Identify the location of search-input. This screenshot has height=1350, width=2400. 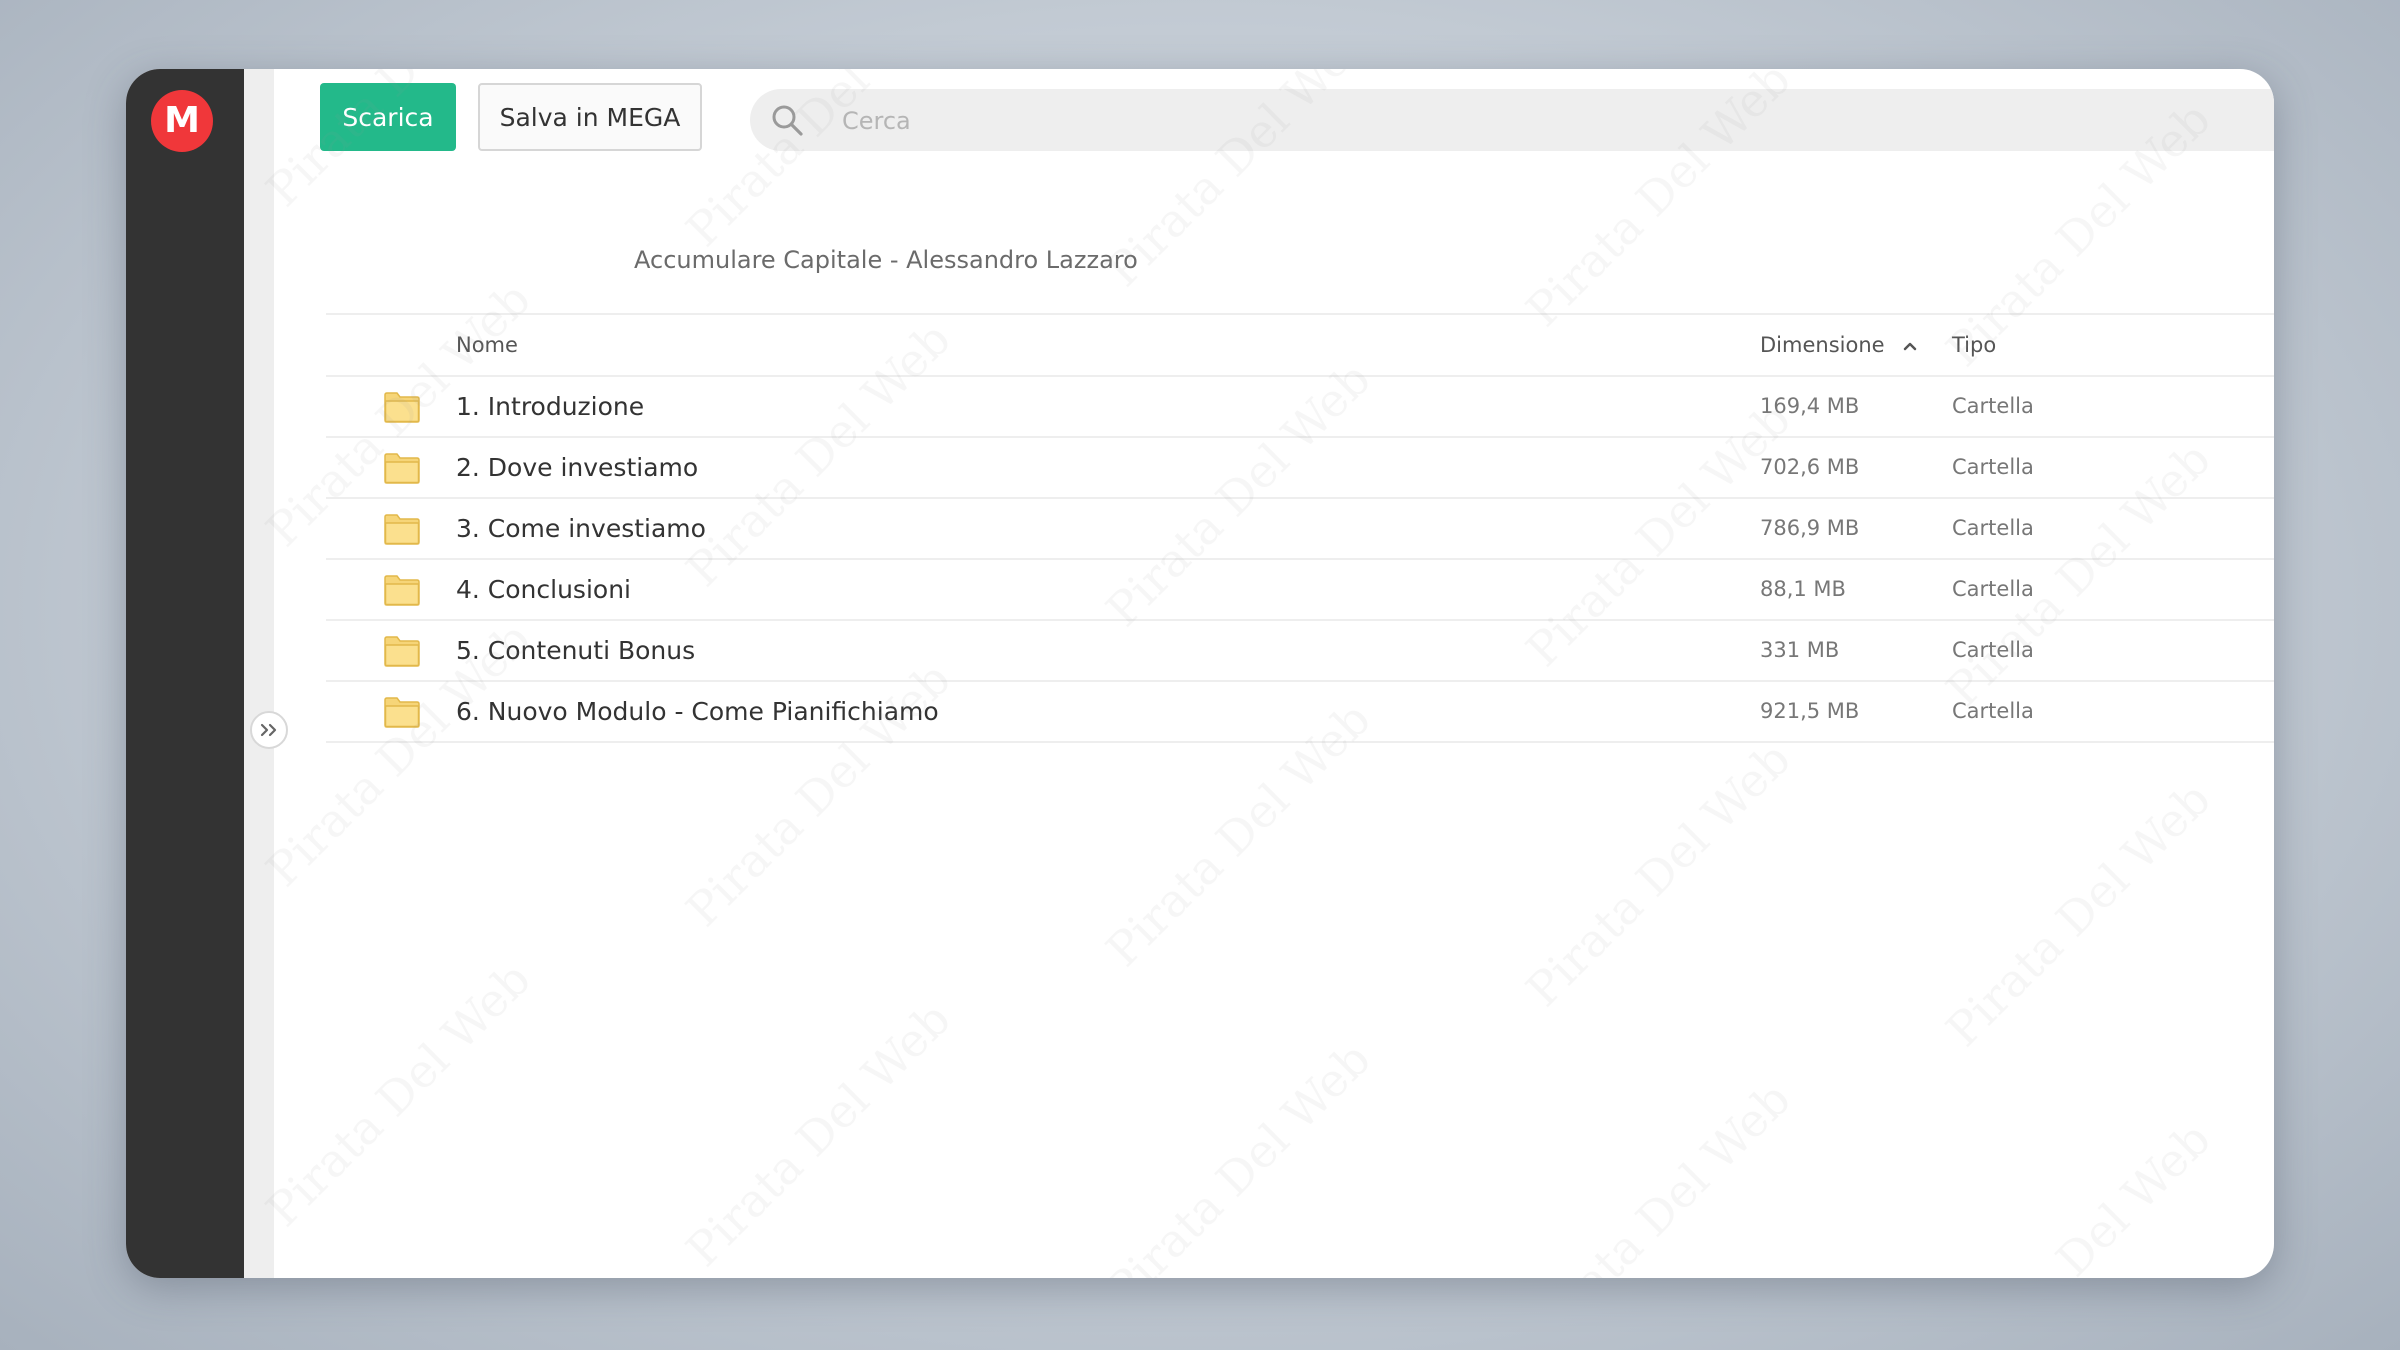
(1142, 121).